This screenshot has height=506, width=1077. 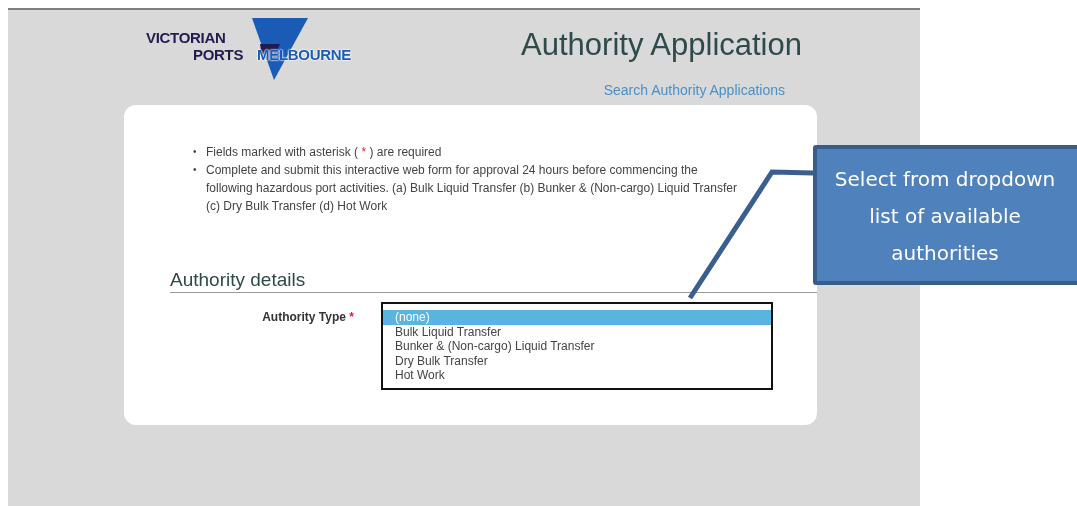 I want to click on listbox-option: Bulk Liquid Transfer, so click(x=577, y=332).